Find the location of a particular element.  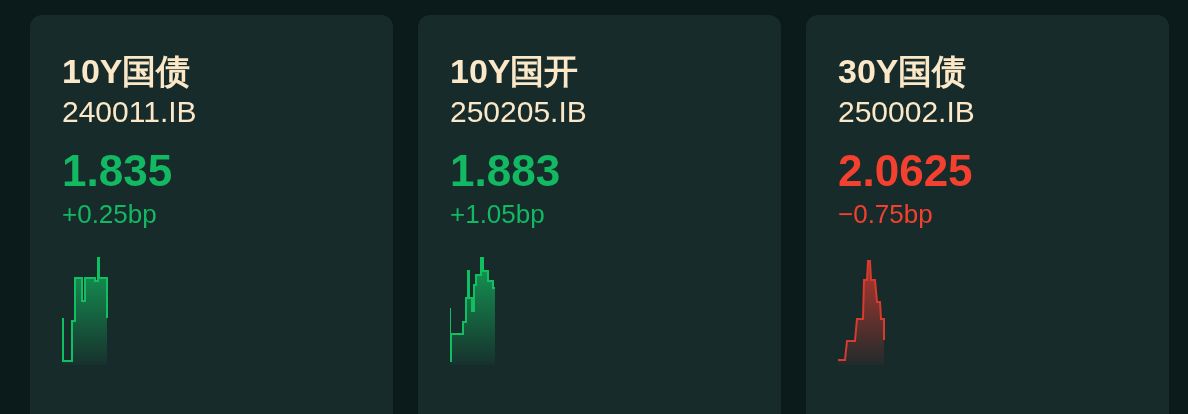

bond-name: 10Y国开 is located at coordinates (515, 71).